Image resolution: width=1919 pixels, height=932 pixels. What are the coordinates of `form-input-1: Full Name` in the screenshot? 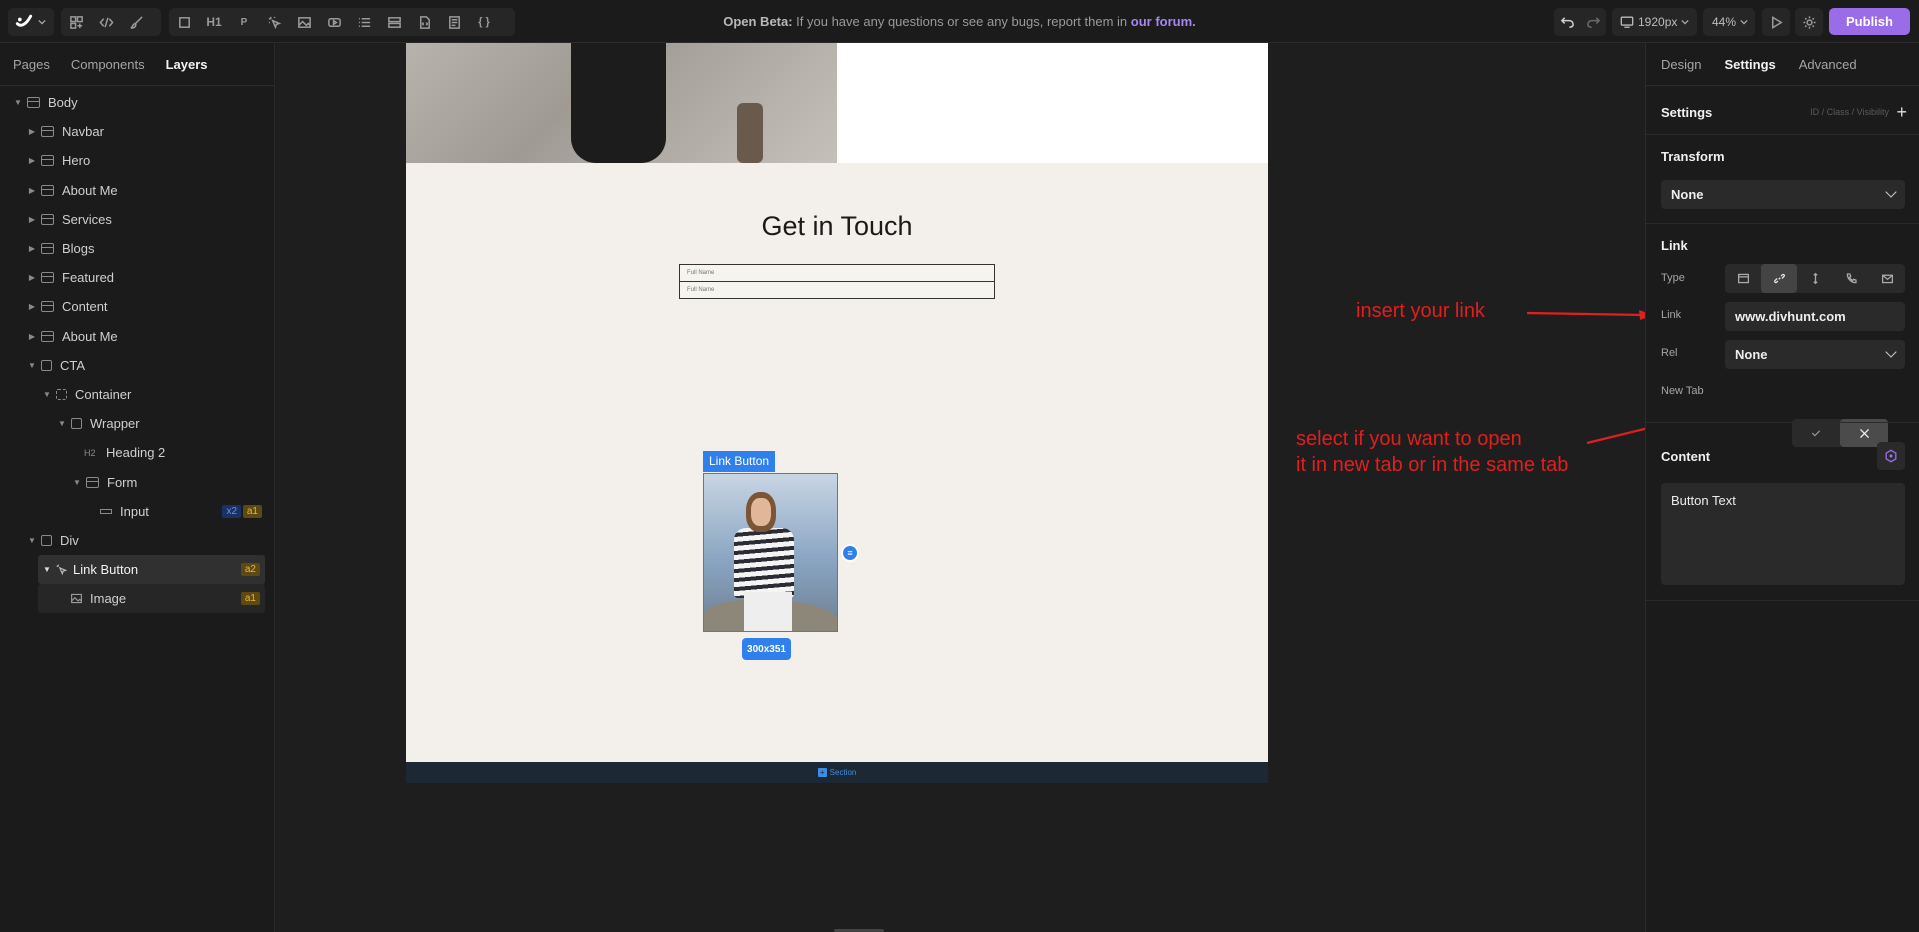 It's located at (837, 273).